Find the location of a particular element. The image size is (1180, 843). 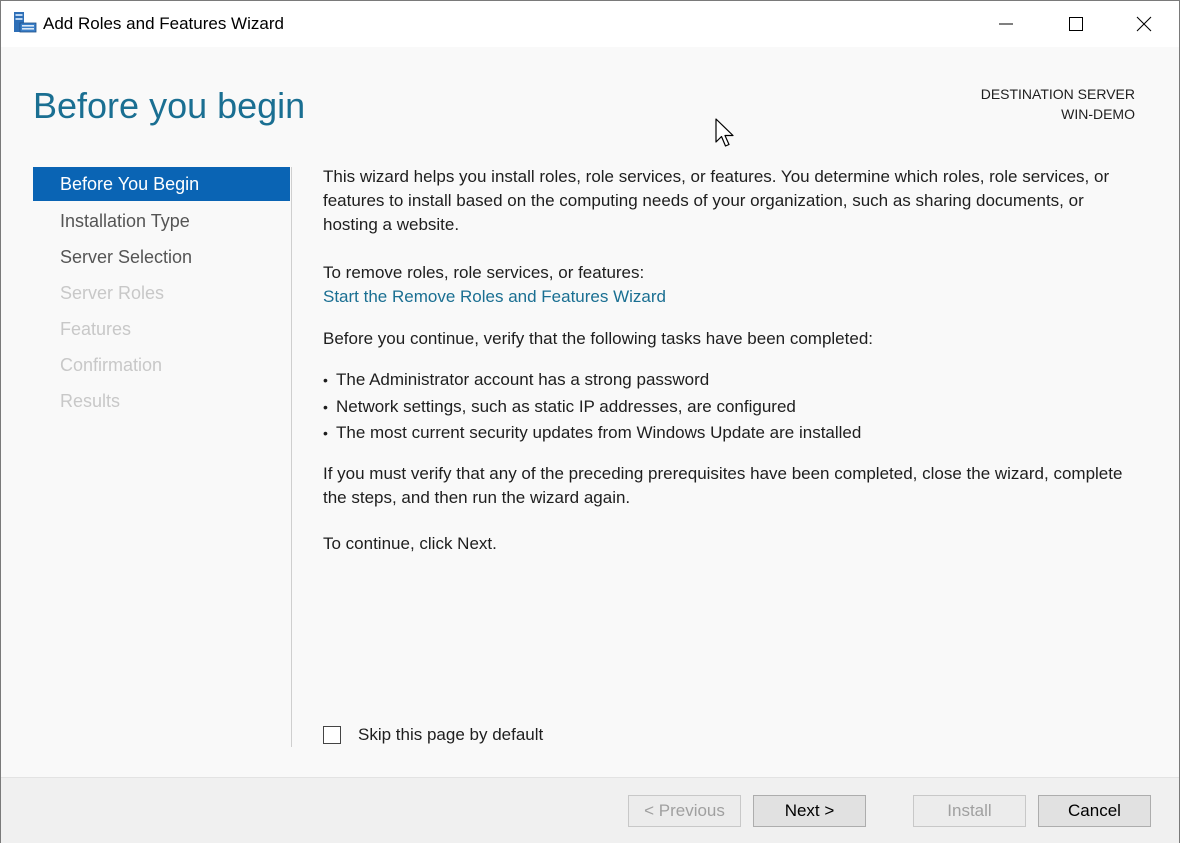

maximize-icon is located at coordinates (1076, 24).